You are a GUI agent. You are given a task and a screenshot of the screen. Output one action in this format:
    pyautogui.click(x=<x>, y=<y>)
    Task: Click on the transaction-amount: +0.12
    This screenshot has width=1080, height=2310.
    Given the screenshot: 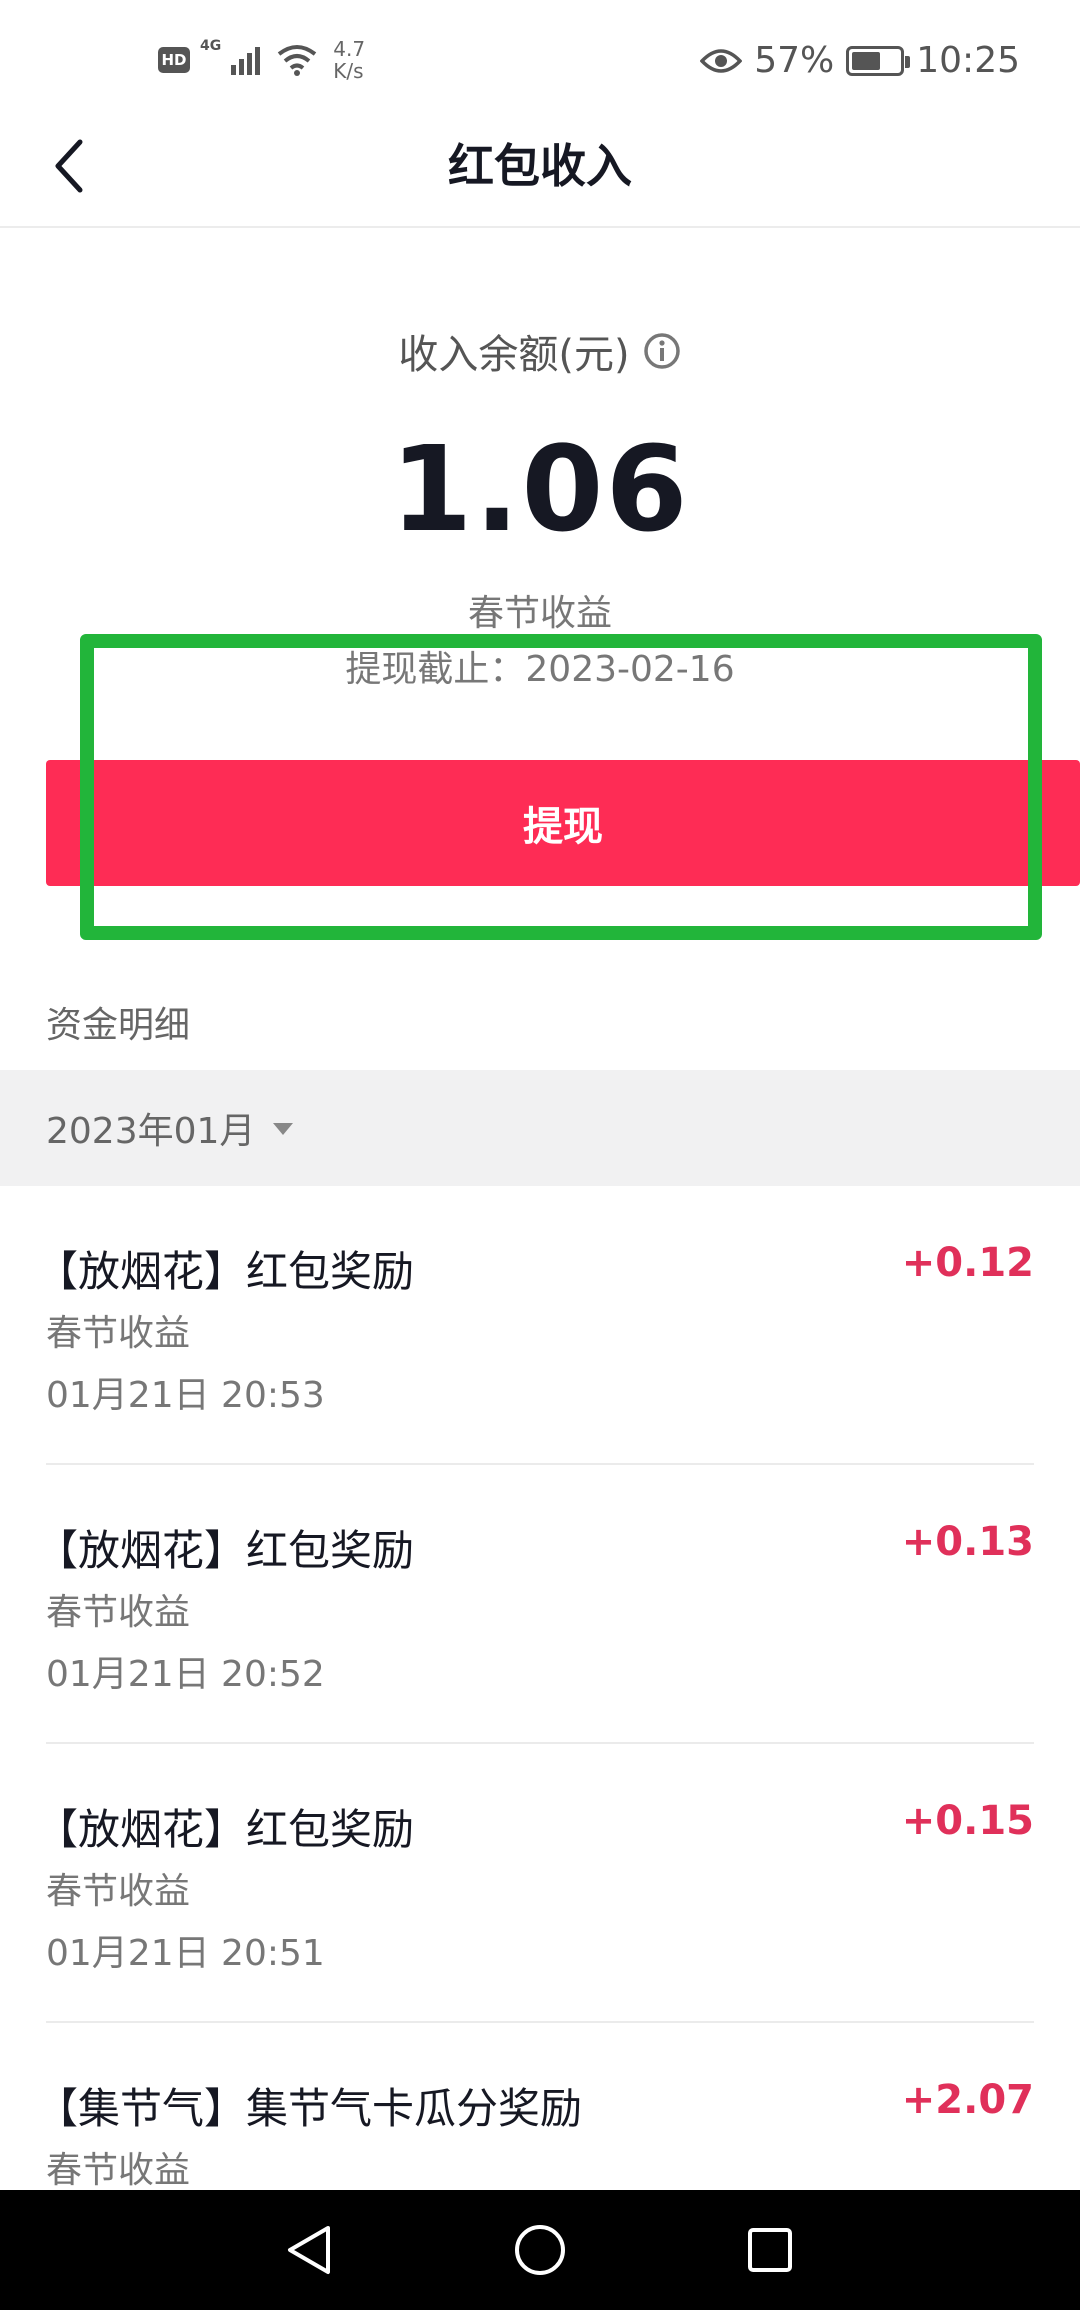 What is the action you would take?
    pyautogui.click(x=967, y=1263)
    